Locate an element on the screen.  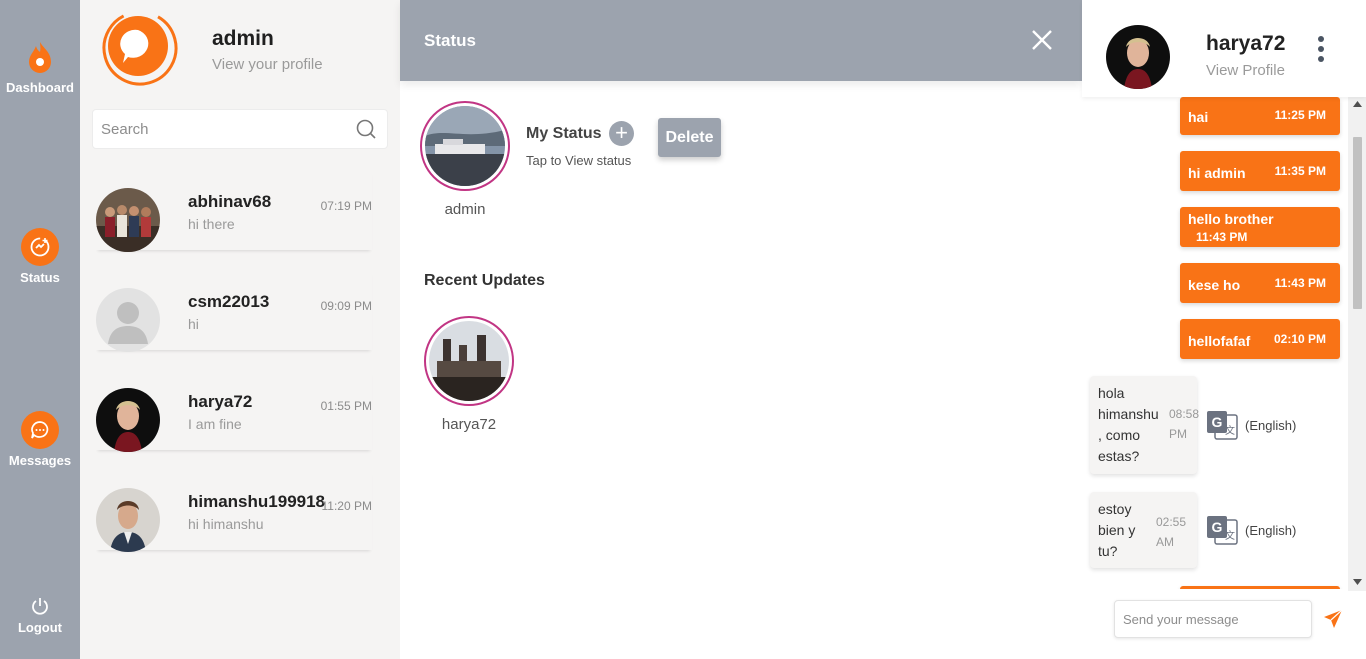
chat-bubble-icon is located at coordinates (40, 430).